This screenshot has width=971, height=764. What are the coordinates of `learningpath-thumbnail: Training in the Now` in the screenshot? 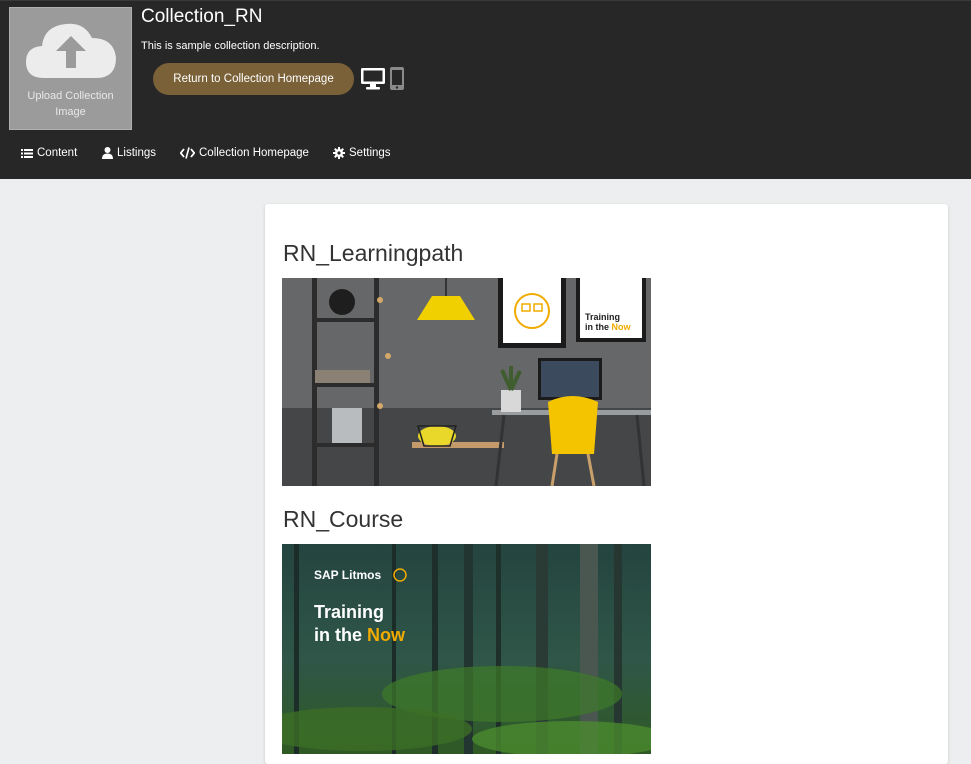 It's located at (466, 382).